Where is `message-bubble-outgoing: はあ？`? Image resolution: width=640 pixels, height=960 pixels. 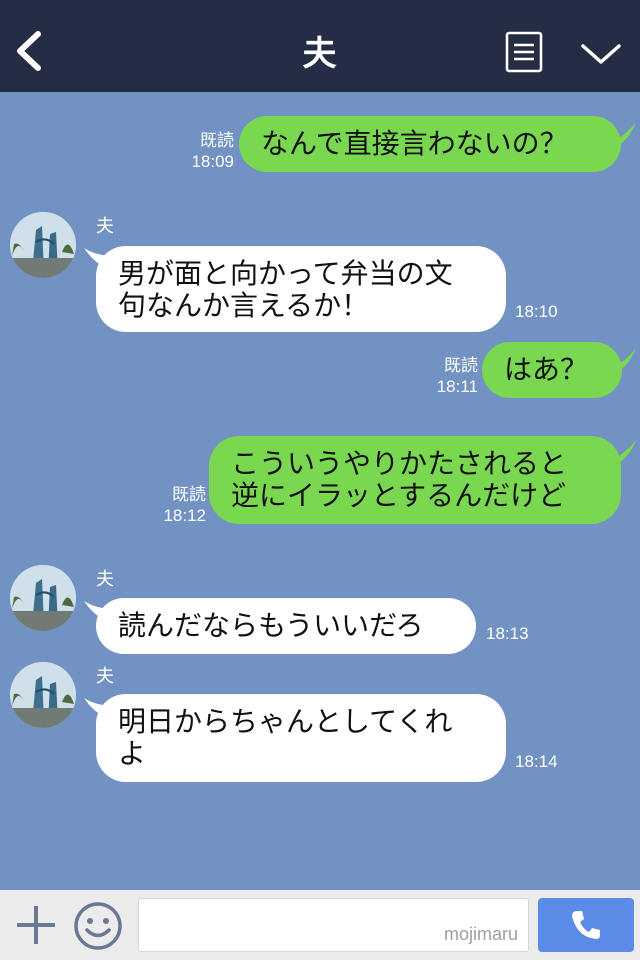 message-bubble-outgoing: はあ？ is located at coordinates (552, 370).